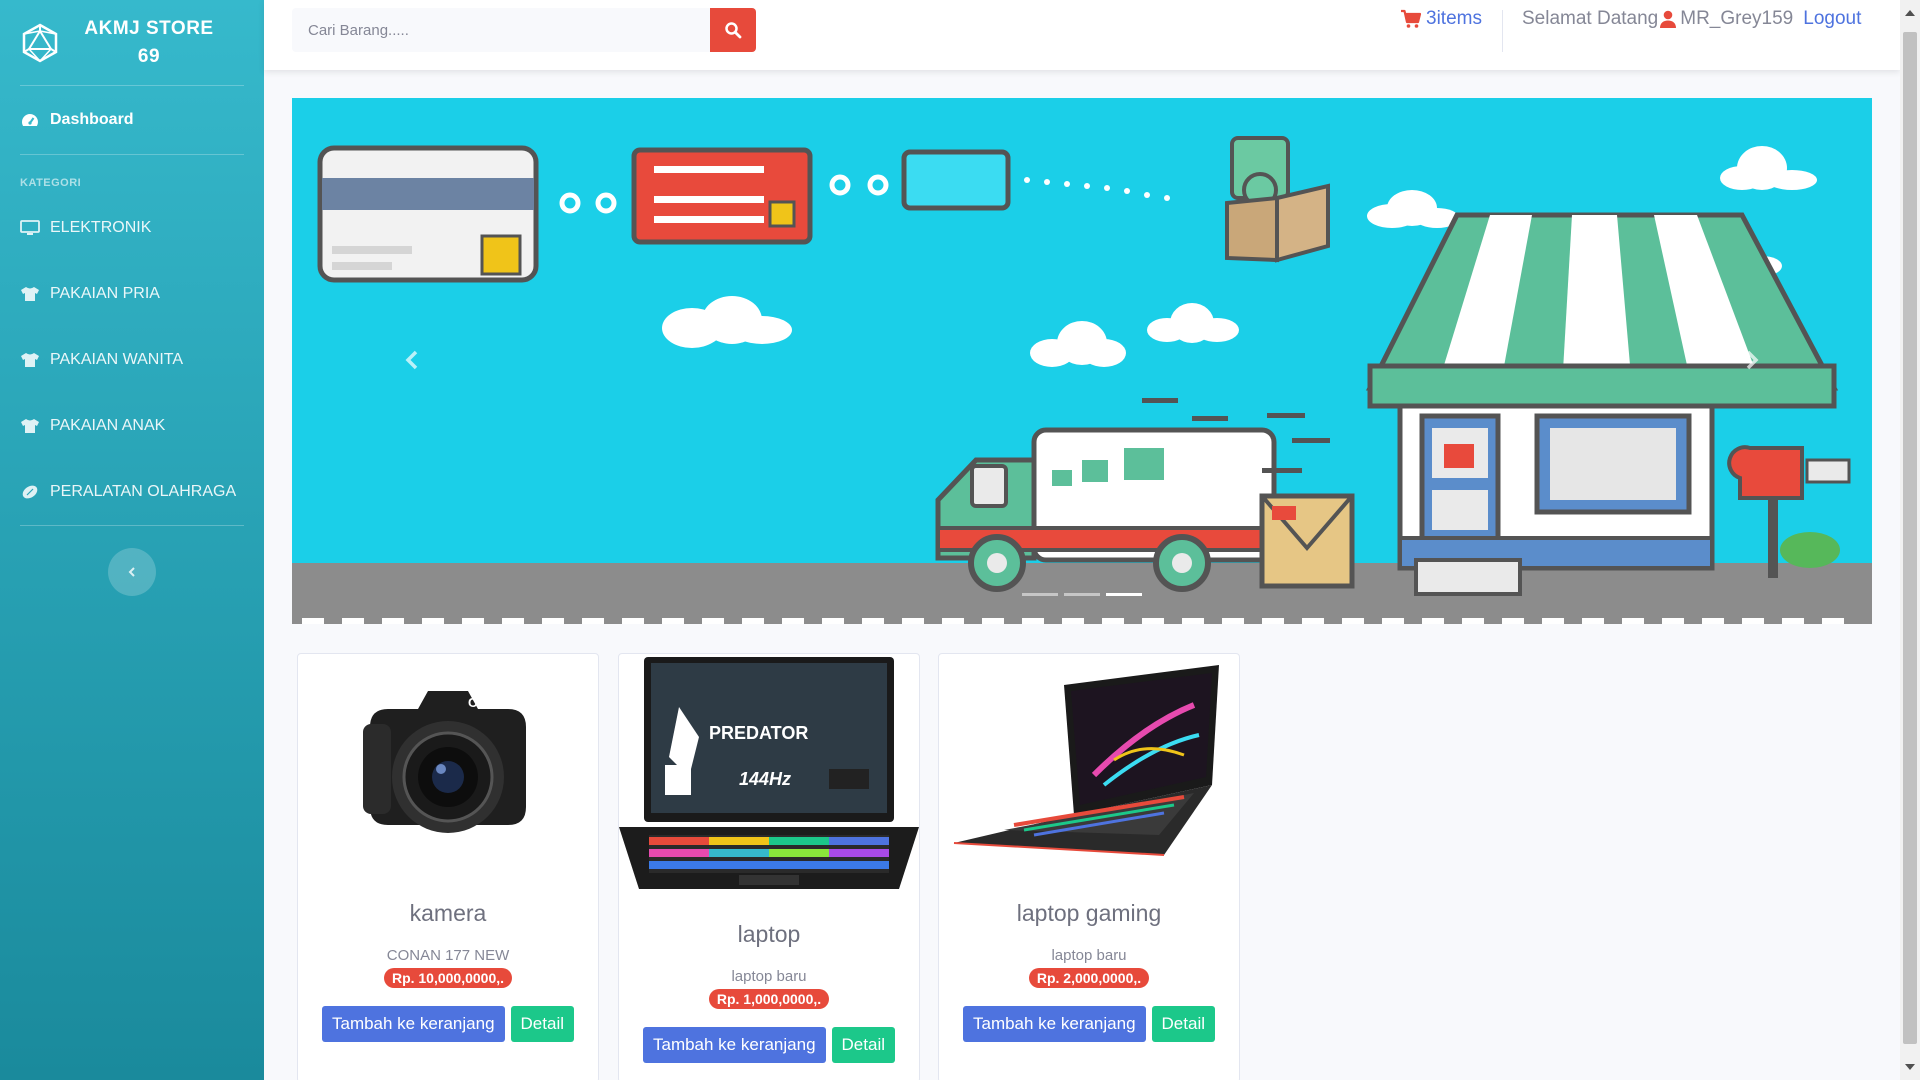 The width and height of the screenshot is (1920, 1080). What do you see at coordinates (105, 293) in the screenshot?
I see `sidebar-item-label: PAKAIAN PRIA` at bounding box center [105, 293].